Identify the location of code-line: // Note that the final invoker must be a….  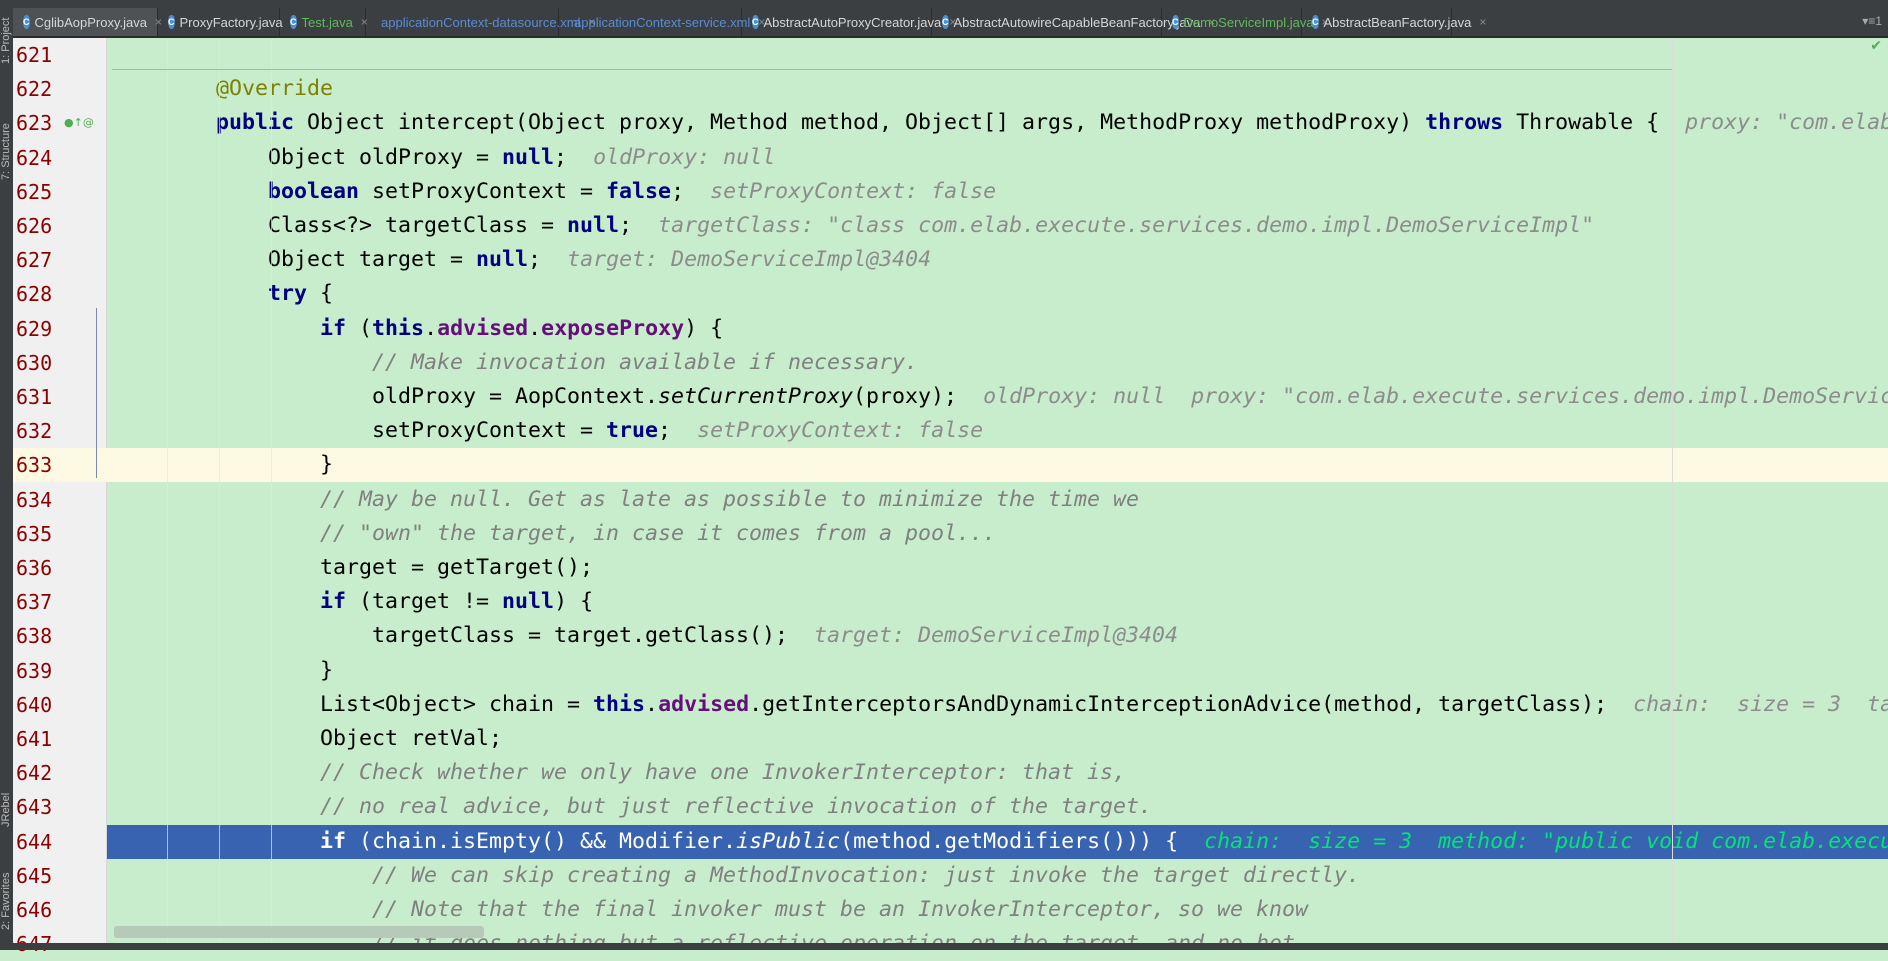
(997, 910).